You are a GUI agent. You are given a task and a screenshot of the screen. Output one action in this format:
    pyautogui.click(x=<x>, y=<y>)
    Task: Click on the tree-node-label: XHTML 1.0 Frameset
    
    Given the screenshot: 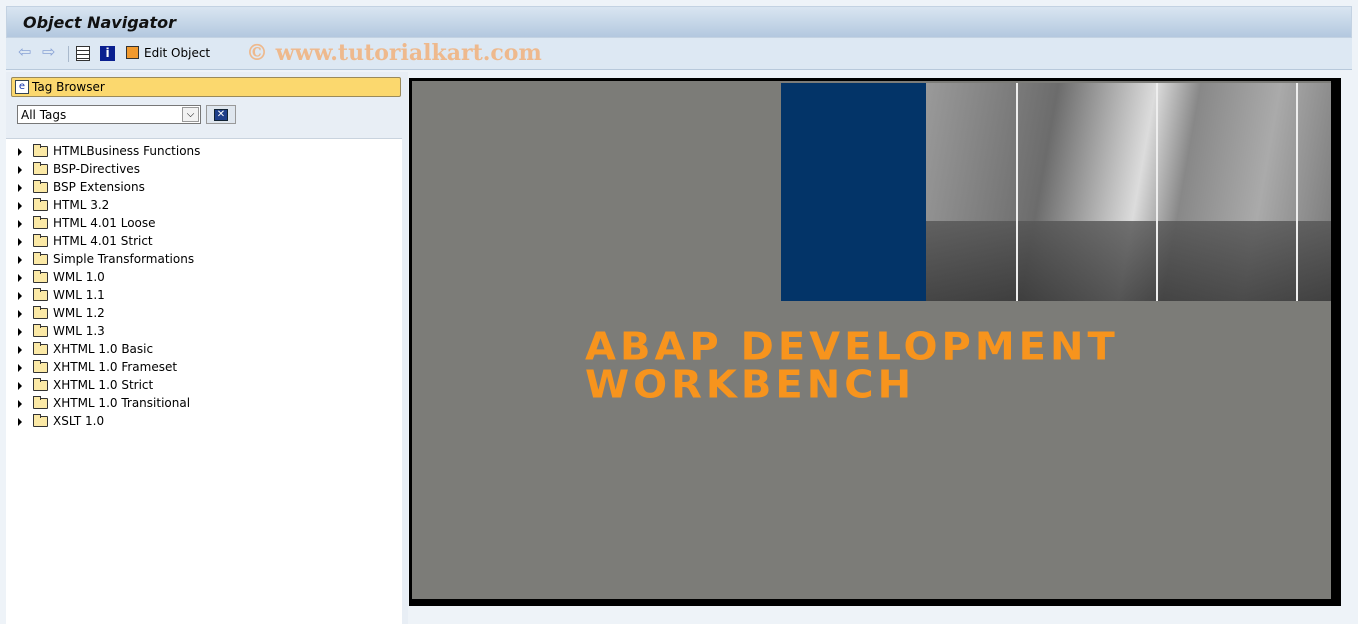 What is the action you would take?
    pyautogui.click(x=115, y=367)
    